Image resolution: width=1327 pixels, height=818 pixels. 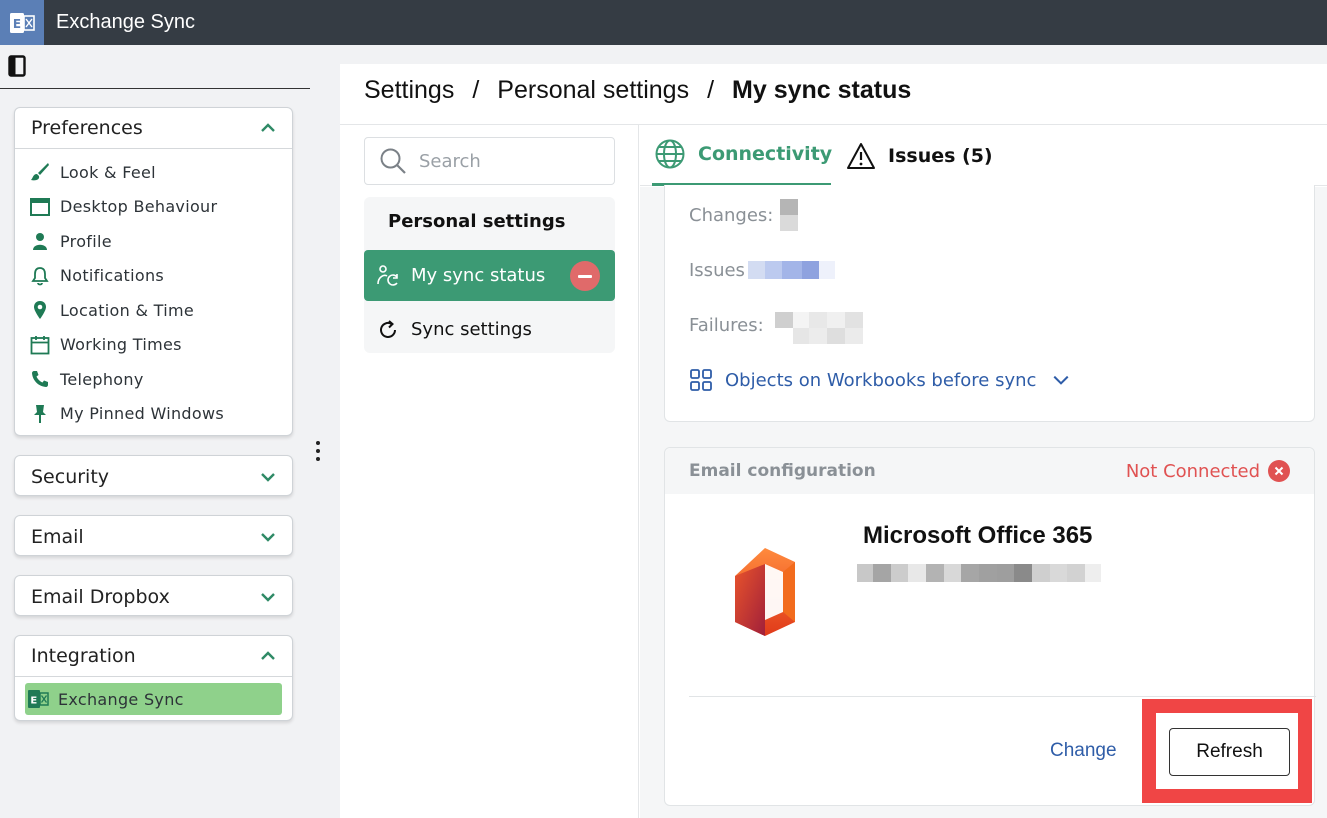 What do you see at coordinates (979, 573) in the screenshot?
I see `redacted-email` at bounding box center [979, 573].